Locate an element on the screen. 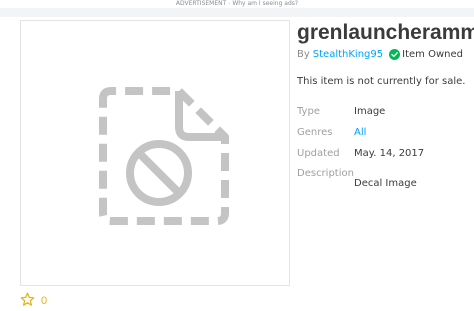 The height and width of the screenshot is (311, 474). type-label: Type is located at coordinates (308, 111).